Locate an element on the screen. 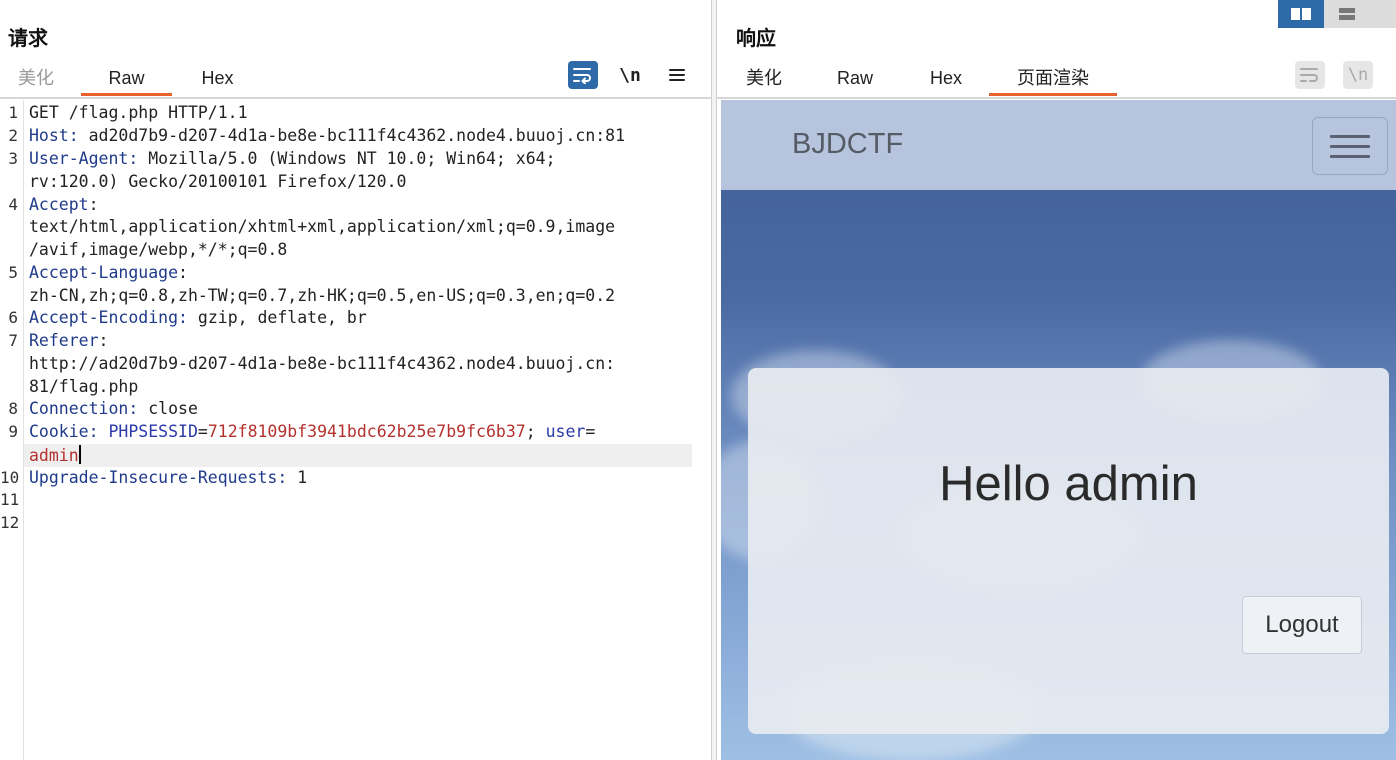 This screenshot has height=760, width=1396. site-navbar: BJDCTF is located at coordinates (1058, 145).